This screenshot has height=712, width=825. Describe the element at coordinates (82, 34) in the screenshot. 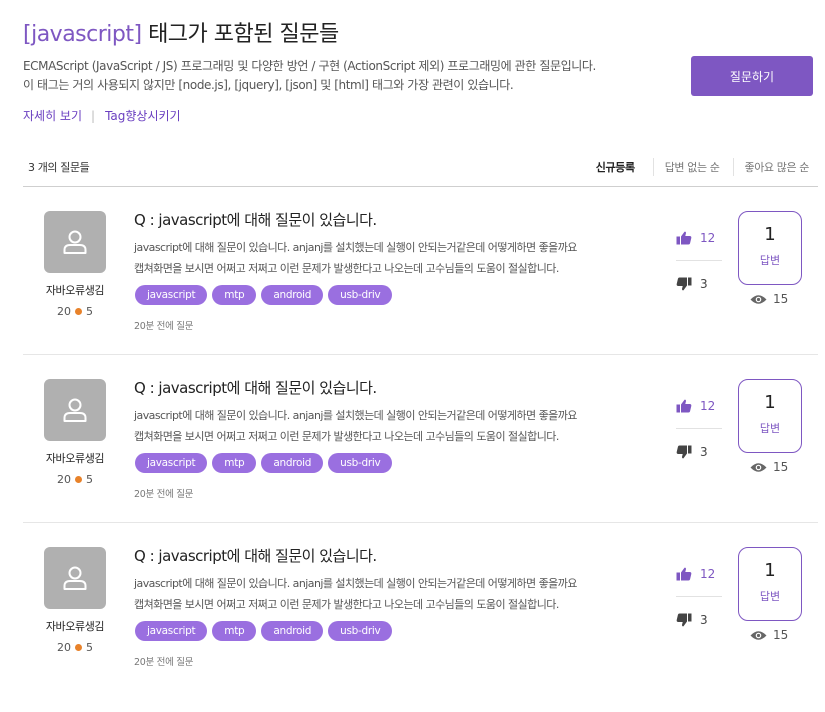

I see `tag-name: [javascript]` at that location.